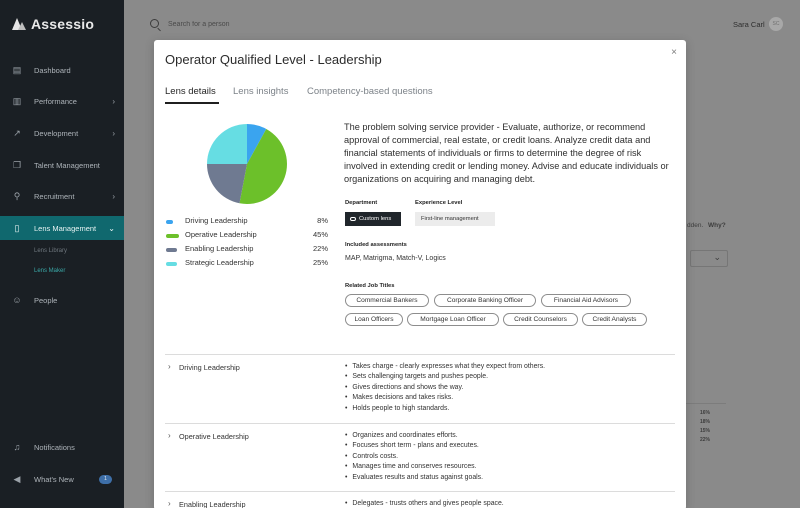 The height and width of the screenshot is (508, 800). I want to click on legend-label: Strategic Leadership, so click(219, 262).